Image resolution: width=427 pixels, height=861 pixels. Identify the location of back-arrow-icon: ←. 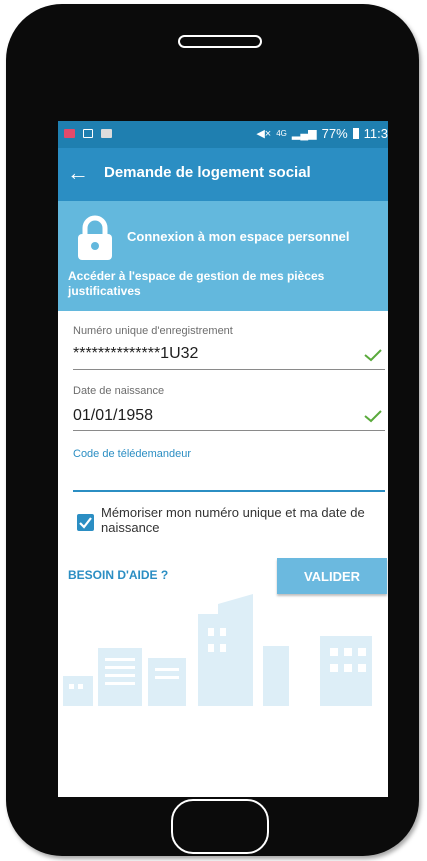
(78, 173).